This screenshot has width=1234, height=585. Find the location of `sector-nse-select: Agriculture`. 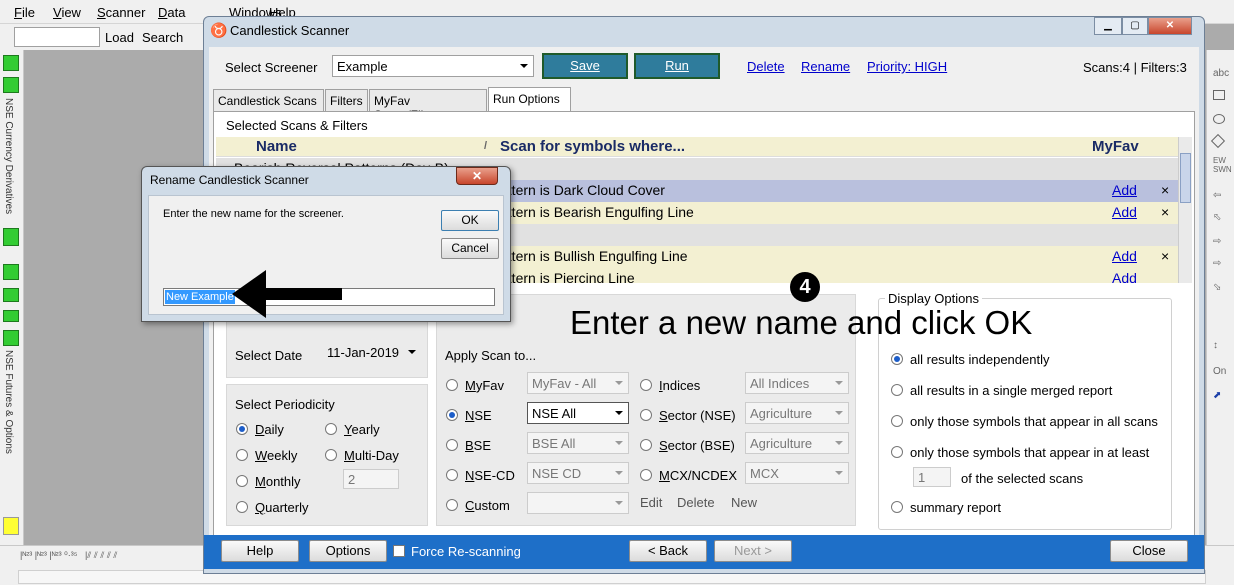

sector-nse-select: Agriculture is located at coordinates (797, 413).